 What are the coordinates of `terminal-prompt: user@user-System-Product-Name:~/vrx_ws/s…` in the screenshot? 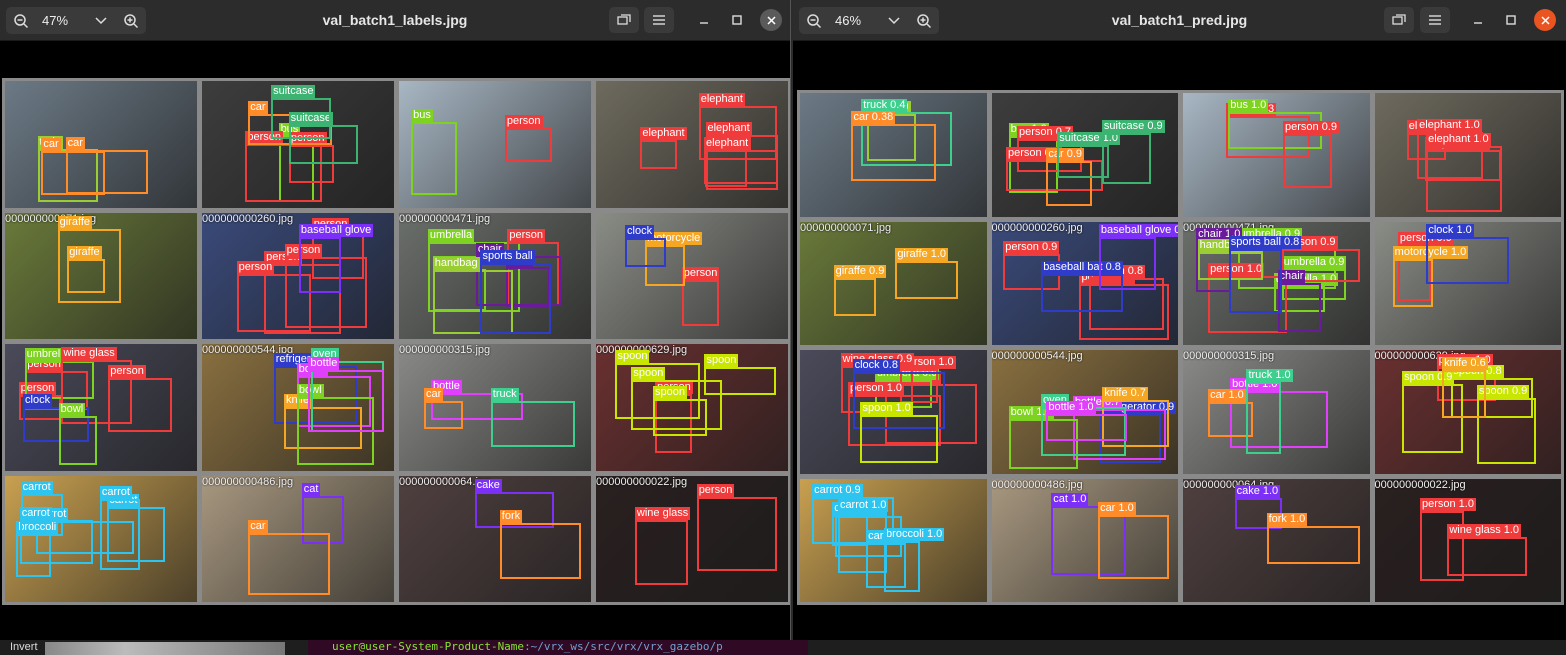 It's located at (558, 647).